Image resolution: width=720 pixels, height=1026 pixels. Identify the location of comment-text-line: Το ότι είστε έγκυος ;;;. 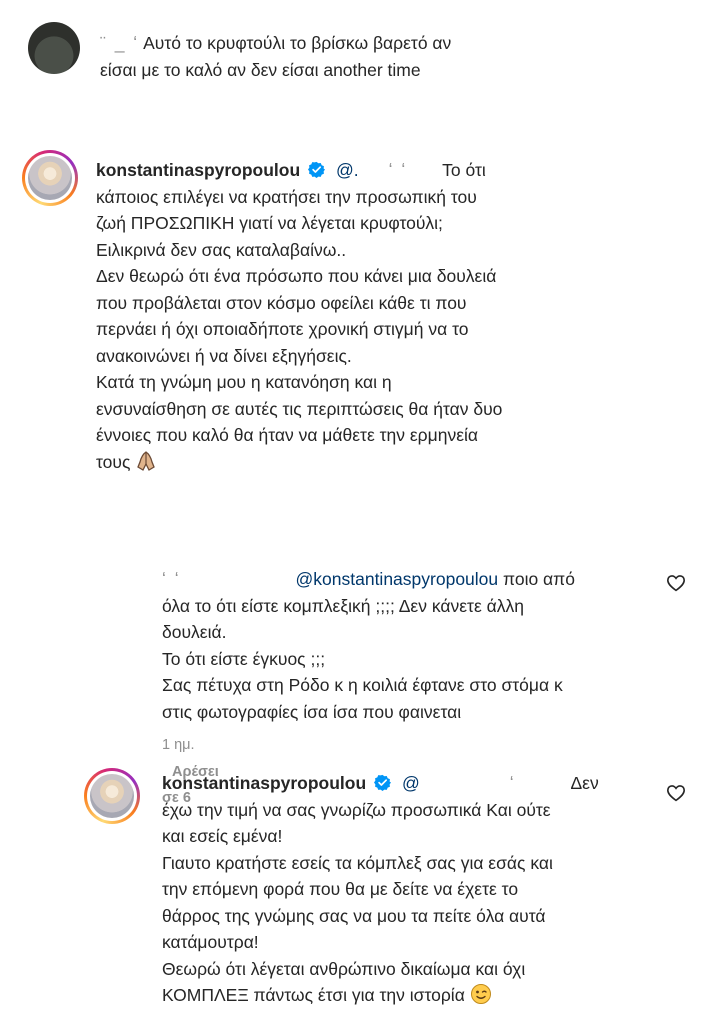
(244, 658).